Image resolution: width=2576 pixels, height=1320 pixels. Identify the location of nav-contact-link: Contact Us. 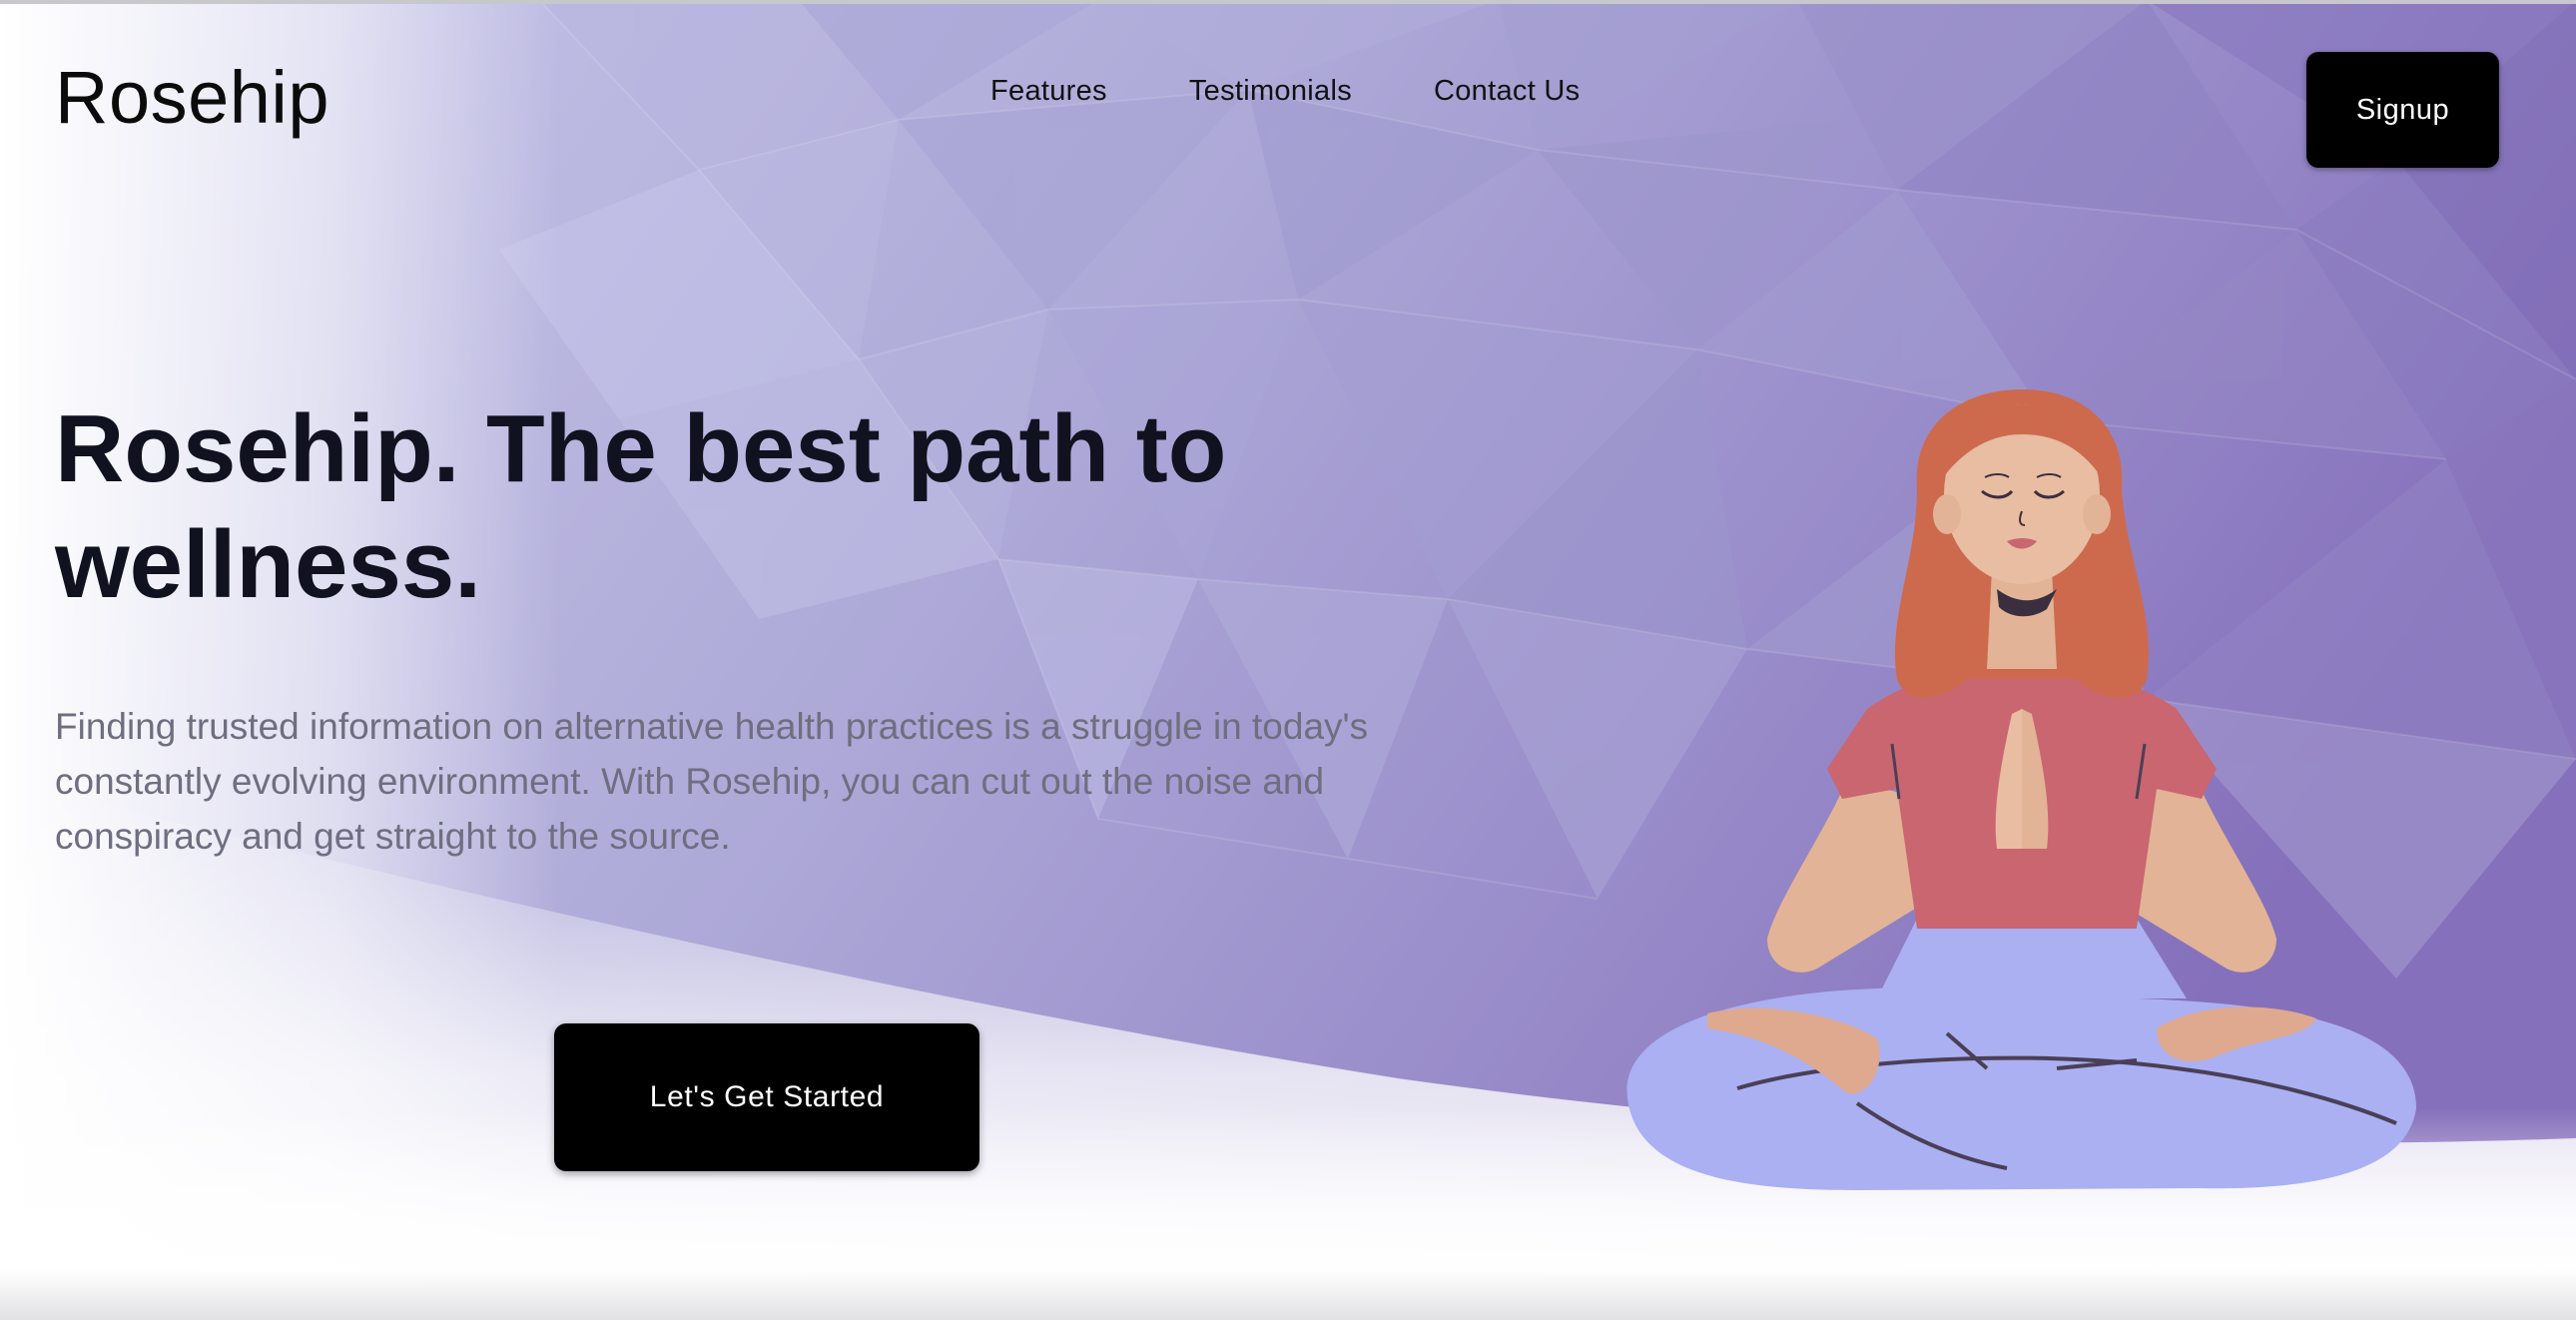
(1507, 91).